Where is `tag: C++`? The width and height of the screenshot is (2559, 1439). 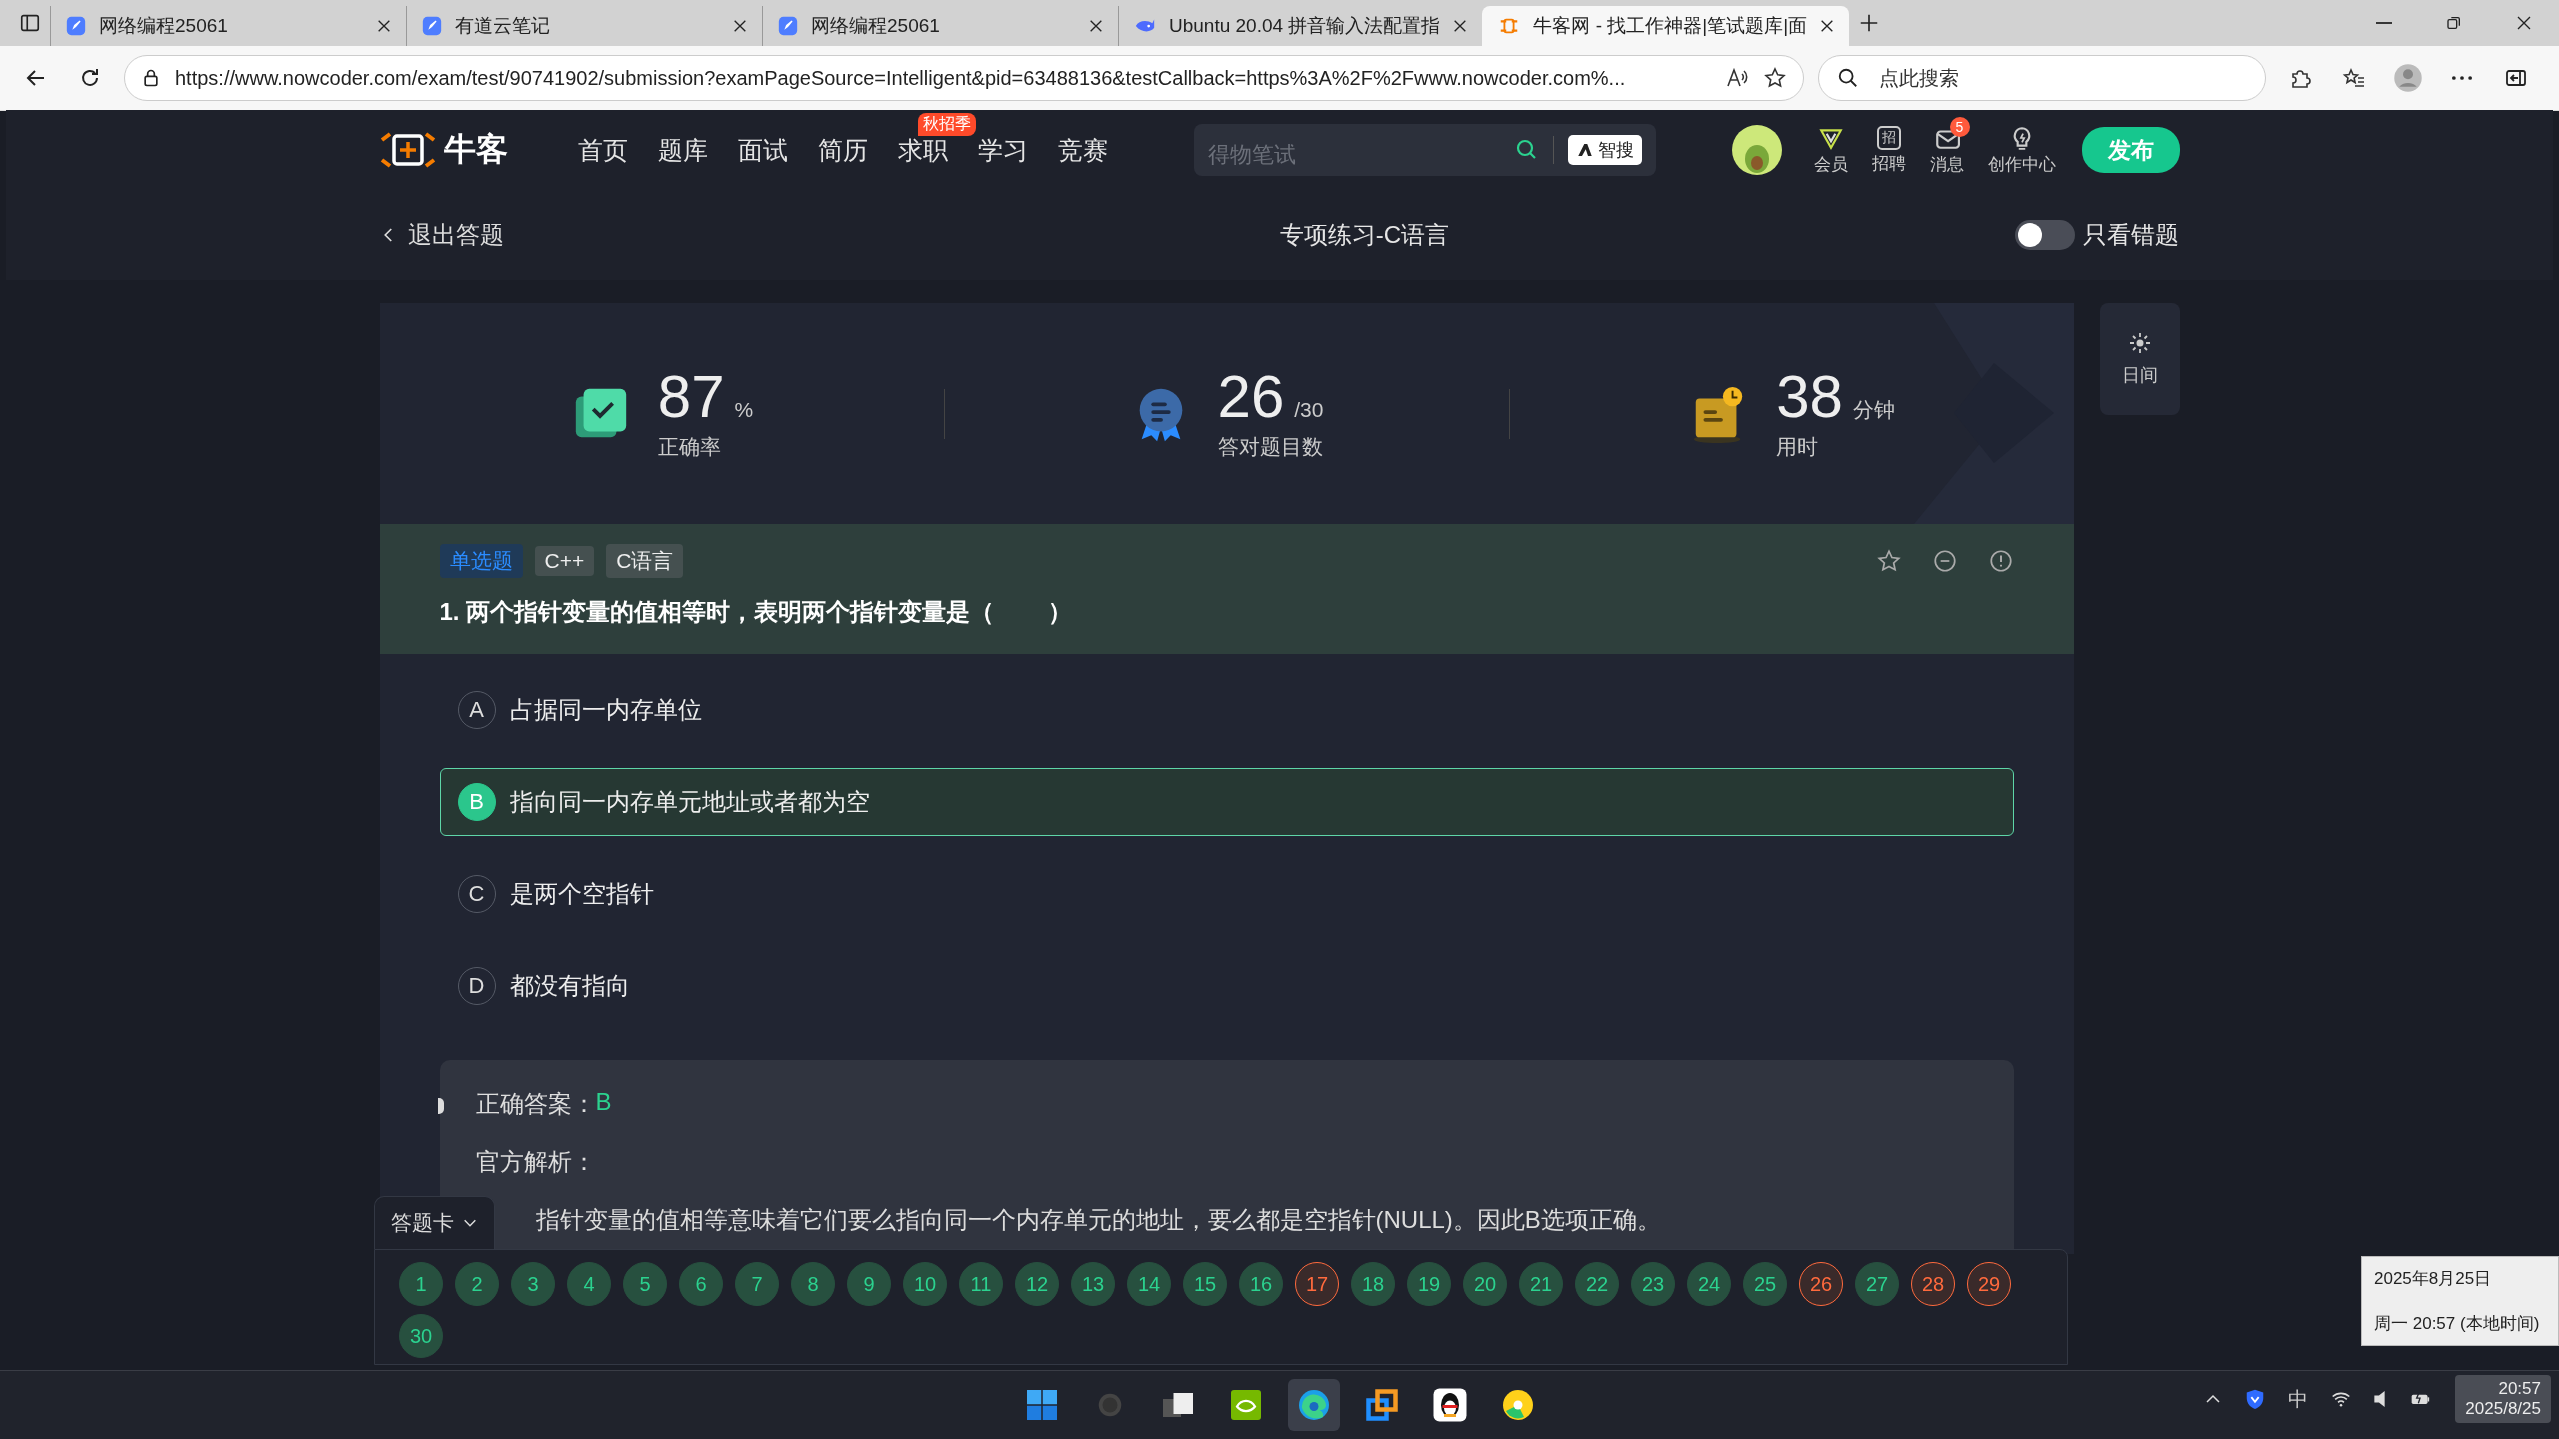
tag: C++ is located at coordinates (564, 561).